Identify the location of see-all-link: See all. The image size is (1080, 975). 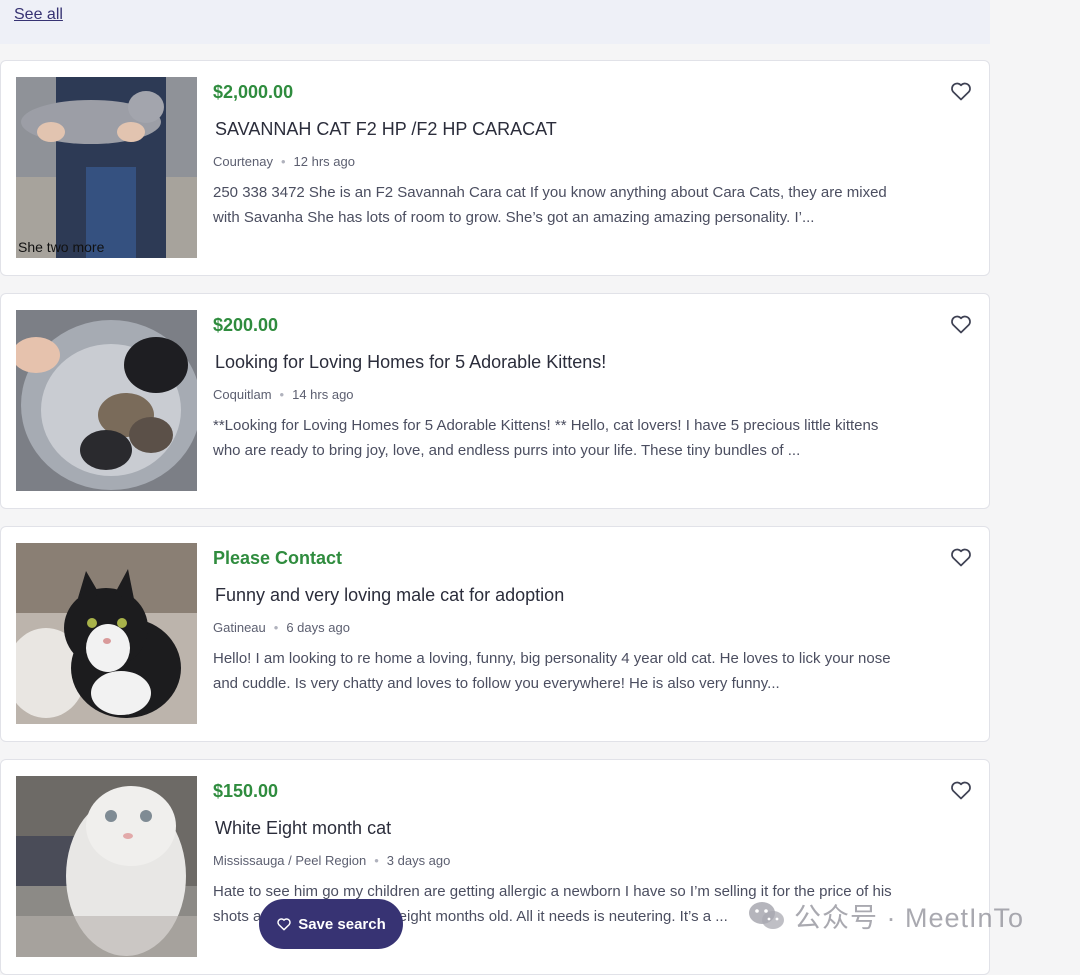
(38, 15).